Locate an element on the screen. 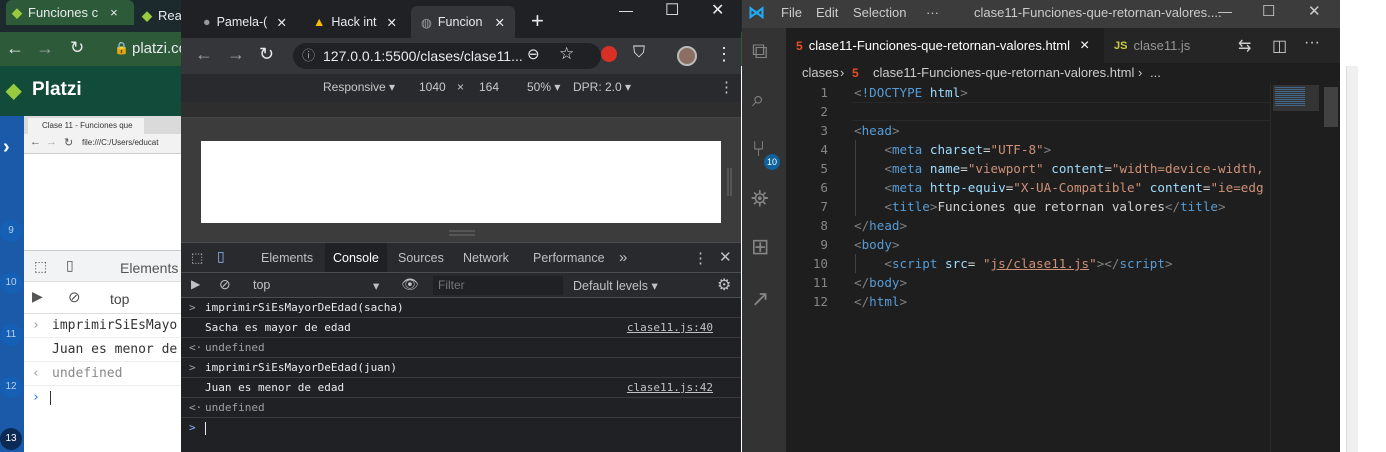 The image size is (1386, 452). inner-tab: Clase 11 - Funciones que is located at coordinates (86, 126).